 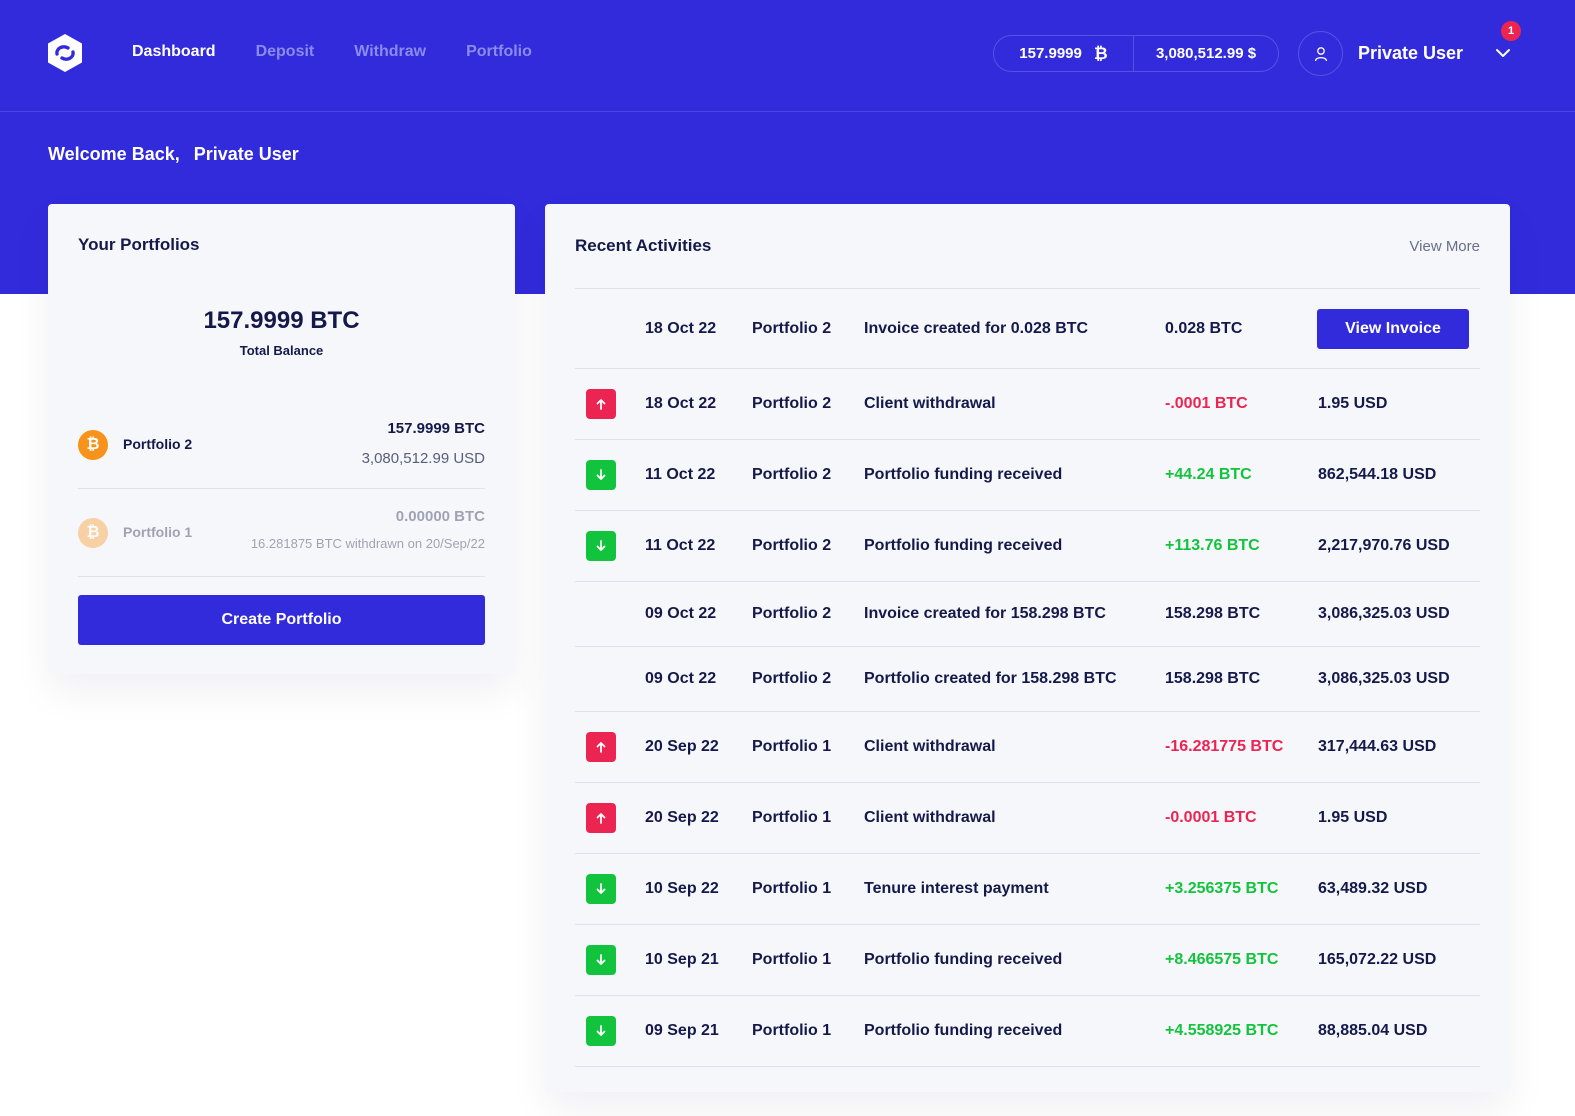 I want to click on activity-usd: 88,885.04 USD, so click(x=1373, y=1030).